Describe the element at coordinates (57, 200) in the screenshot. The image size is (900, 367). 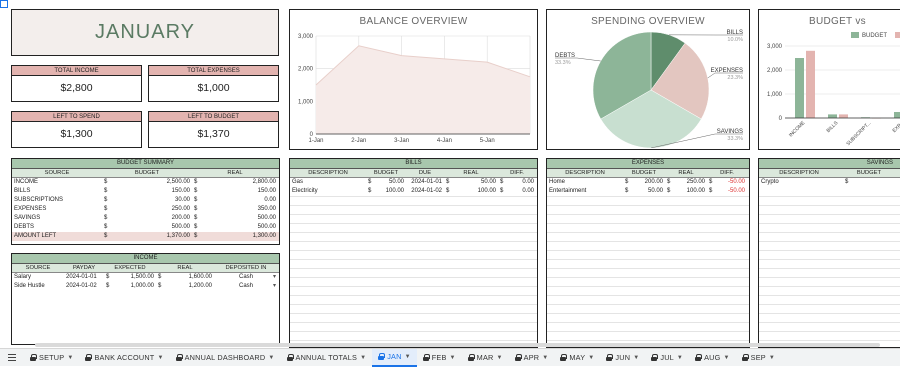
I see `table-cell: SUBSCRIPTIONS` at that location.